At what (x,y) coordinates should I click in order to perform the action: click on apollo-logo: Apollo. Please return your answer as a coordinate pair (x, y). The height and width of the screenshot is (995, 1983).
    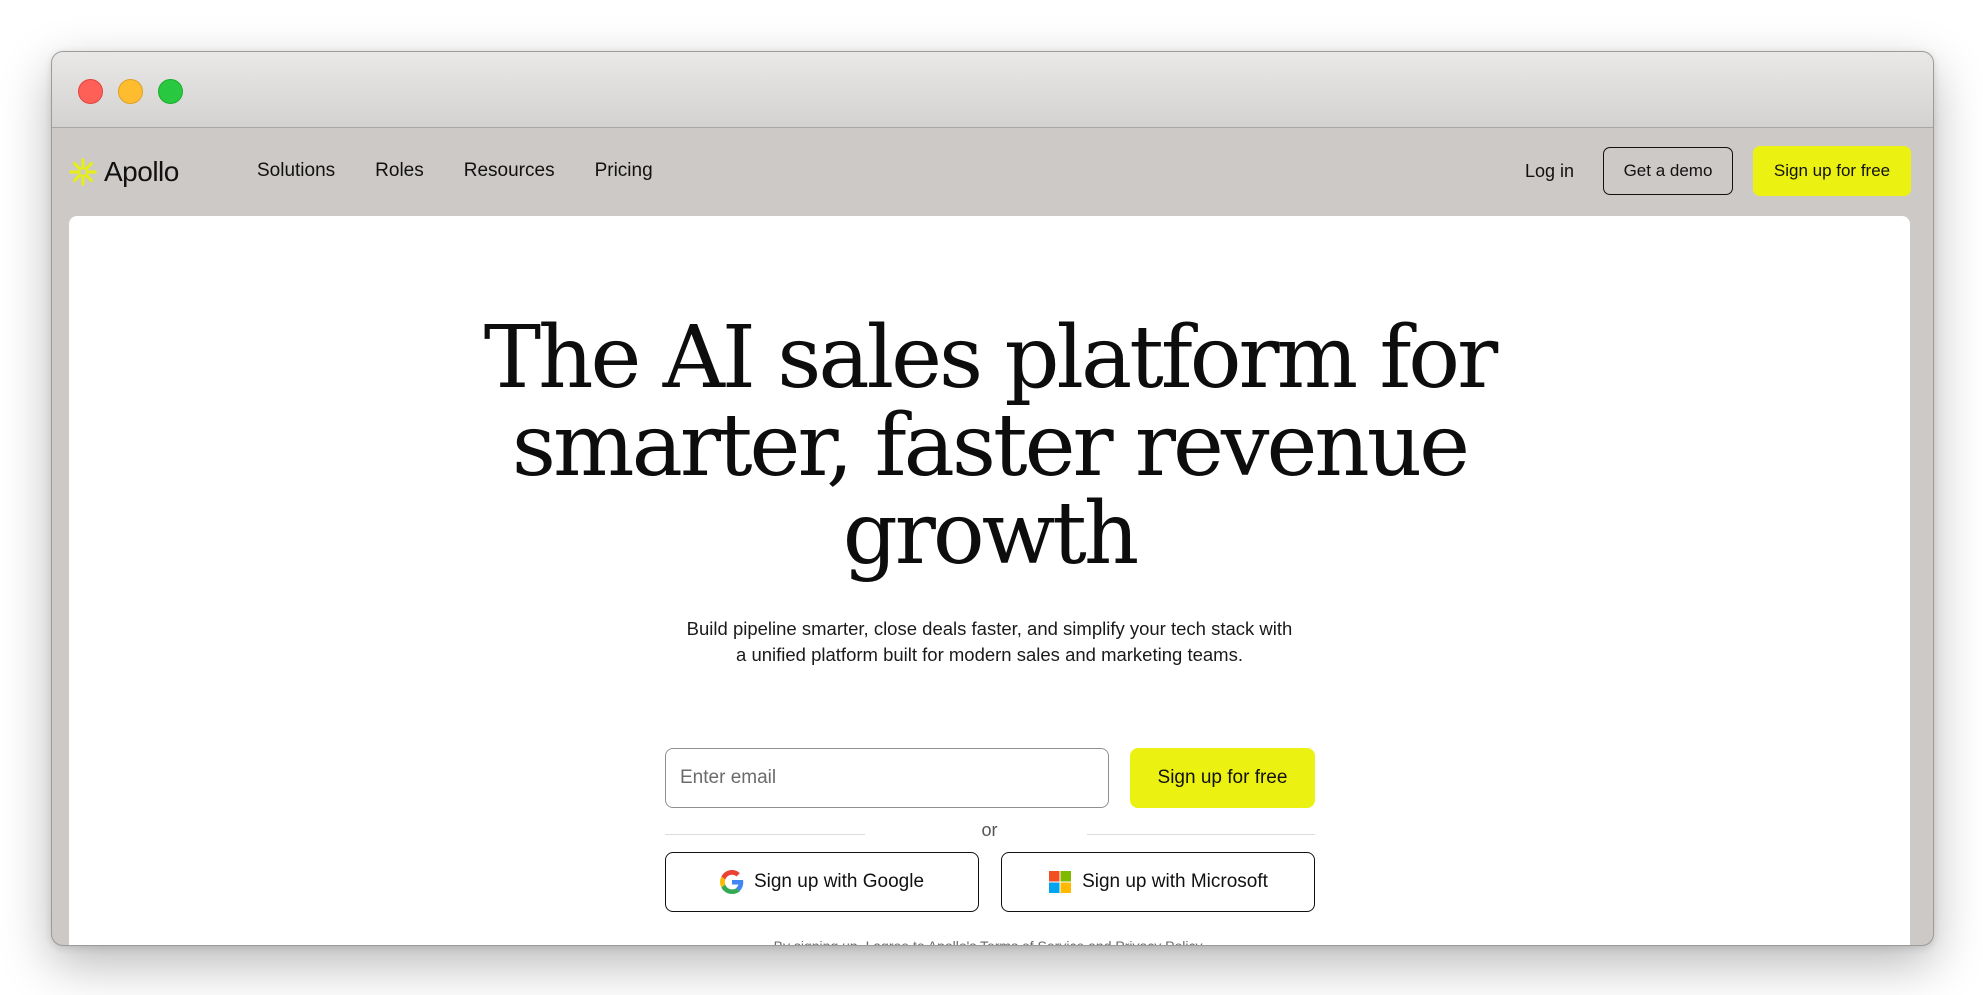
    Looking at the image, I should click on (123, 172).